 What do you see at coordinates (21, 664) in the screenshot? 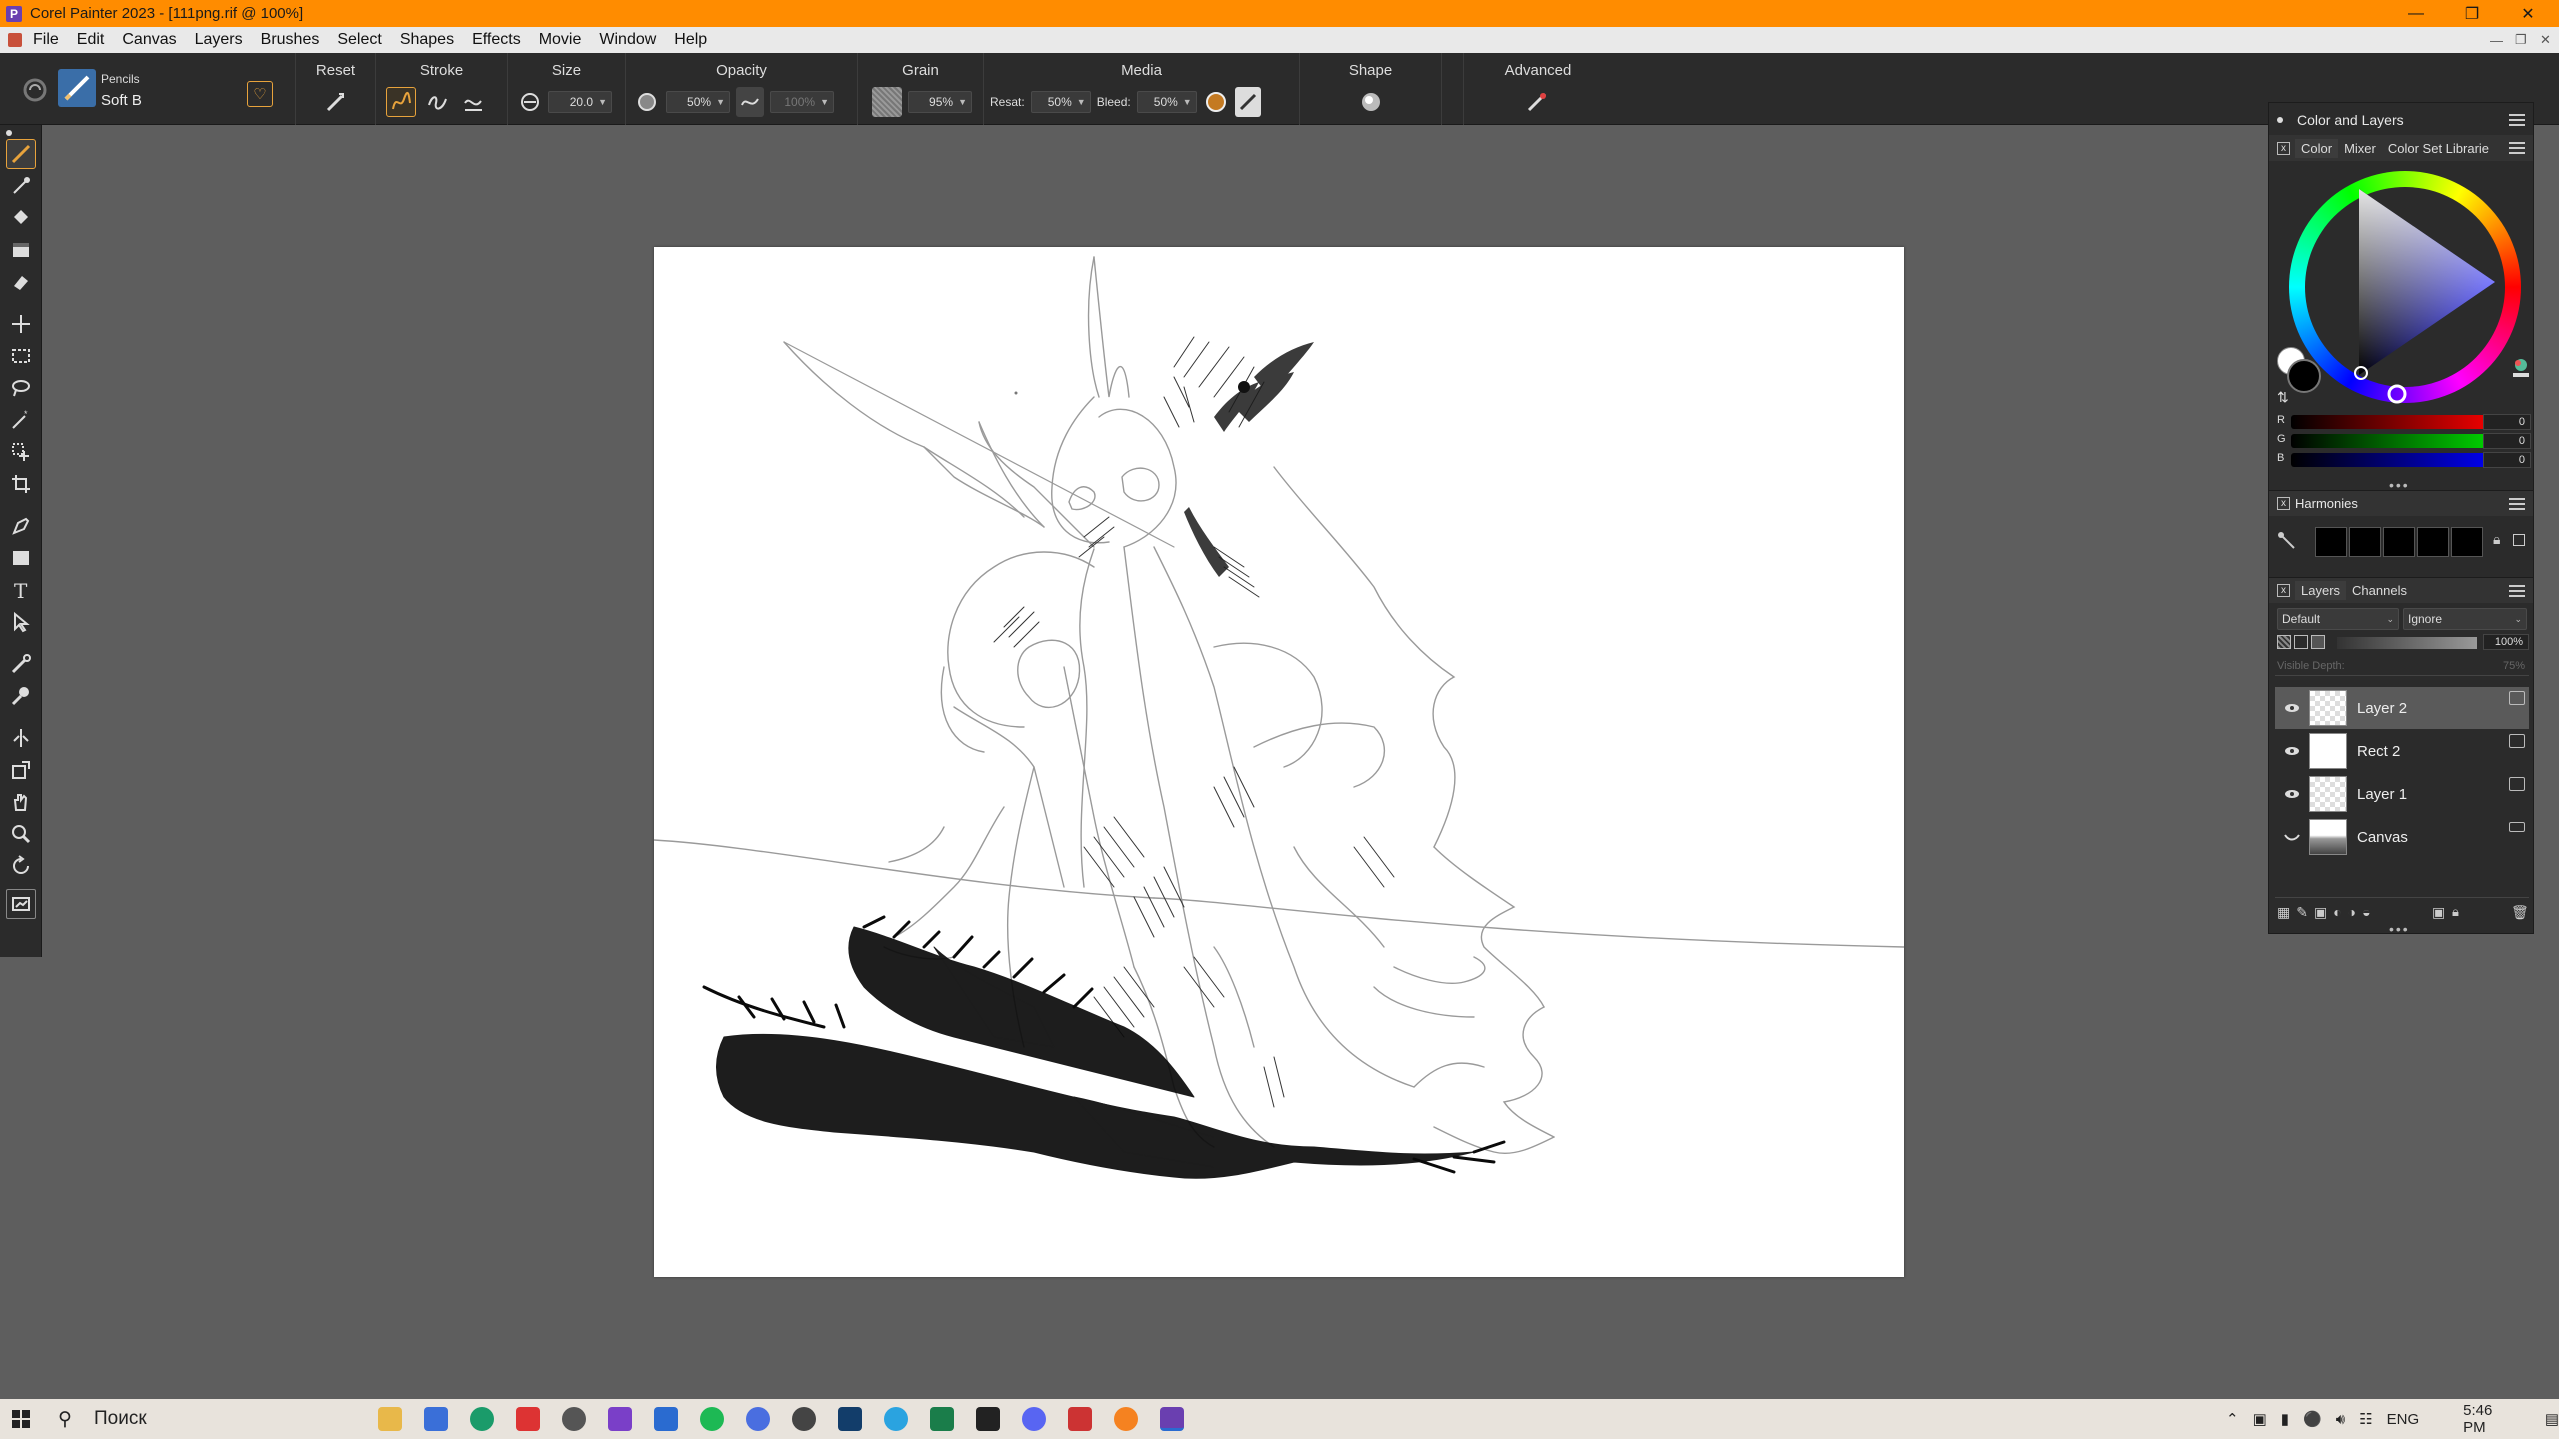
I see `cloner-tool-icon` at bounding box center [21, 664].